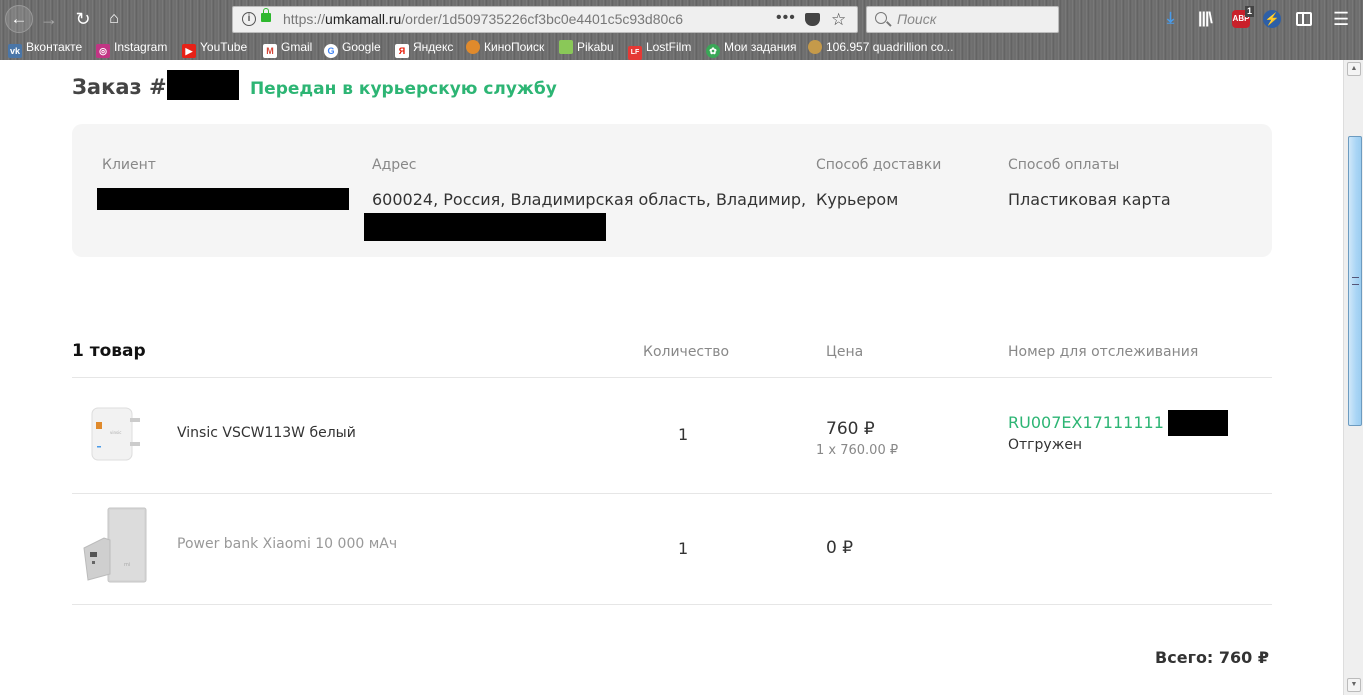 The image size is (1363, 695). I want to click on youtube-icon: ▶, so click(189, 51).